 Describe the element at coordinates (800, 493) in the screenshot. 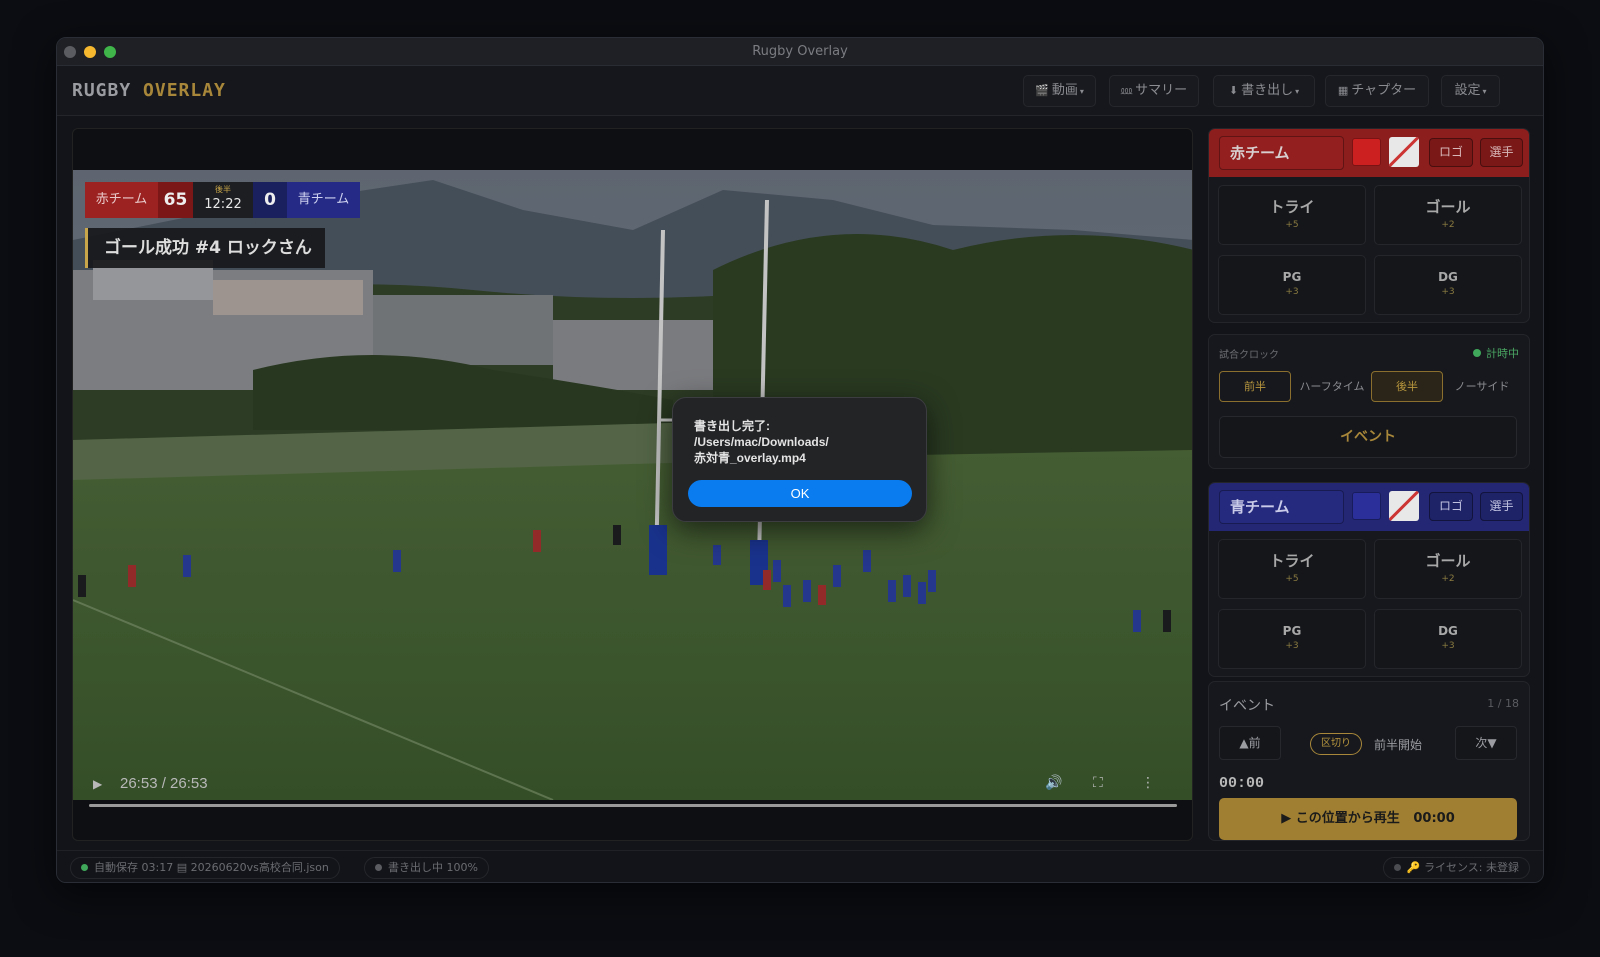

I see `dialog-ok-button: OK` at that location.